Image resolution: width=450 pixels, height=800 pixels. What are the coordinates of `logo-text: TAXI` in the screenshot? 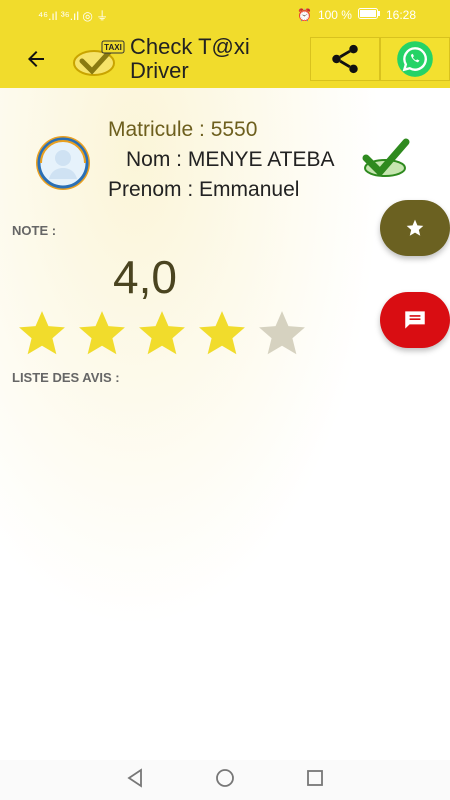 It's located at (113, 47).